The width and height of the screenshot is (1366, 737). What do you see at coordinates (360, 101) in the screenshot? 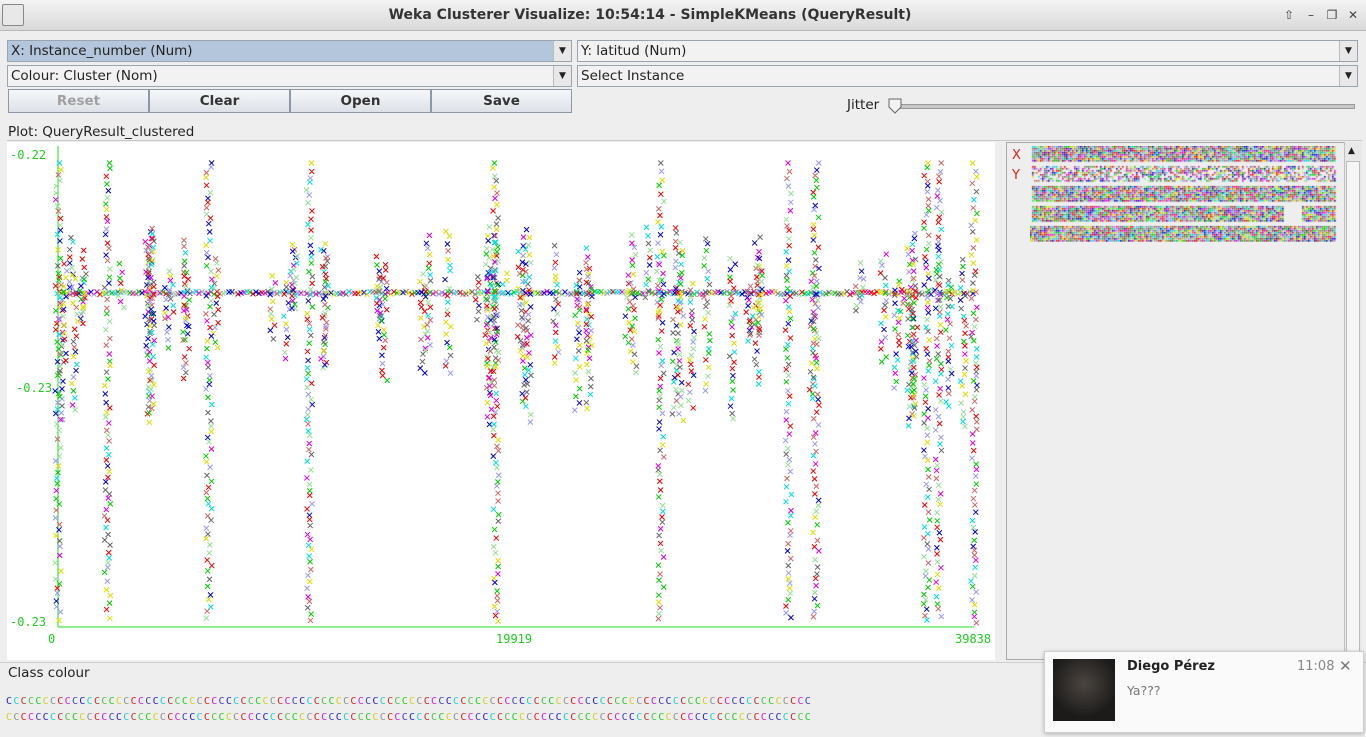
I see `open-button: Open` at bounding box center [360, 101].